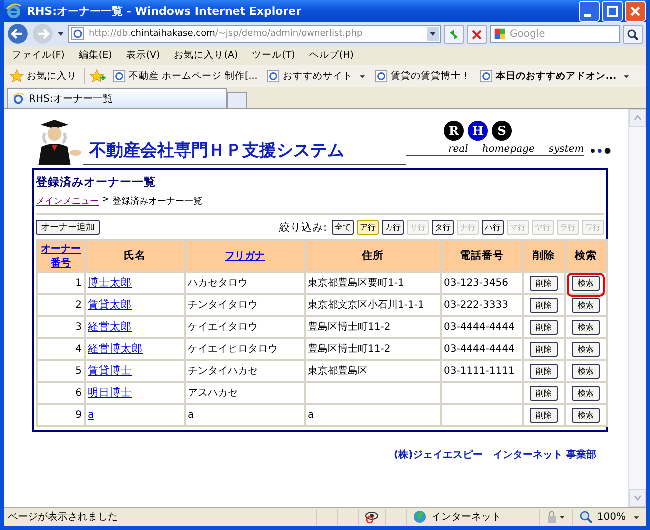 This screenshot has height=530, width=650. What do you see at coordinates (98, 76) in the screenshot?
I see `add-favorite-icon` at bounding box center [98, 76].